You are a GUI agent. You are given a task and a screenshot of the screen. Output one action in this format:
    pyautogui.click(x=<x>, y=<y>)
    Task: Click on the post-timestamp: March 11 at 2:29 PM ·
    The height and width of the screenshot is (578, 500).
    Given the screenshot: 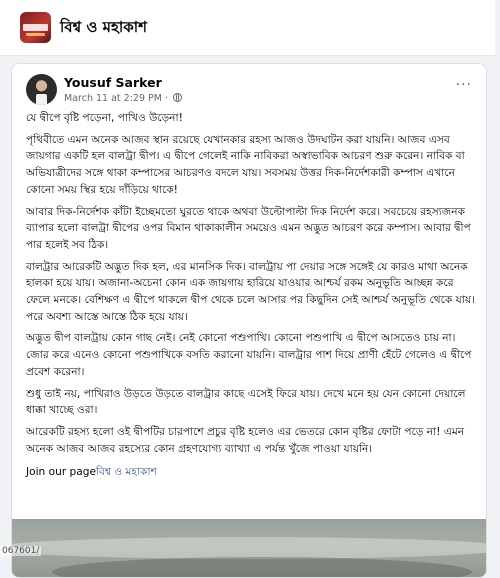 What is the action you would take?
    pyautogui.click(x=116, y=98)
    